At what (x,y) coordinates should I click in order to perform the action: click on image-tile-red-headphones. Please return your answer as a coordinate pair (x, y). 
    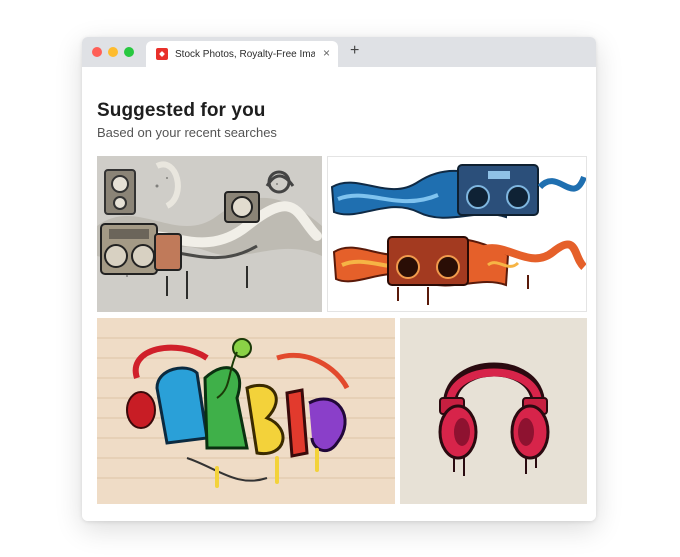
    Looking at the image, I should click on (493, 411).